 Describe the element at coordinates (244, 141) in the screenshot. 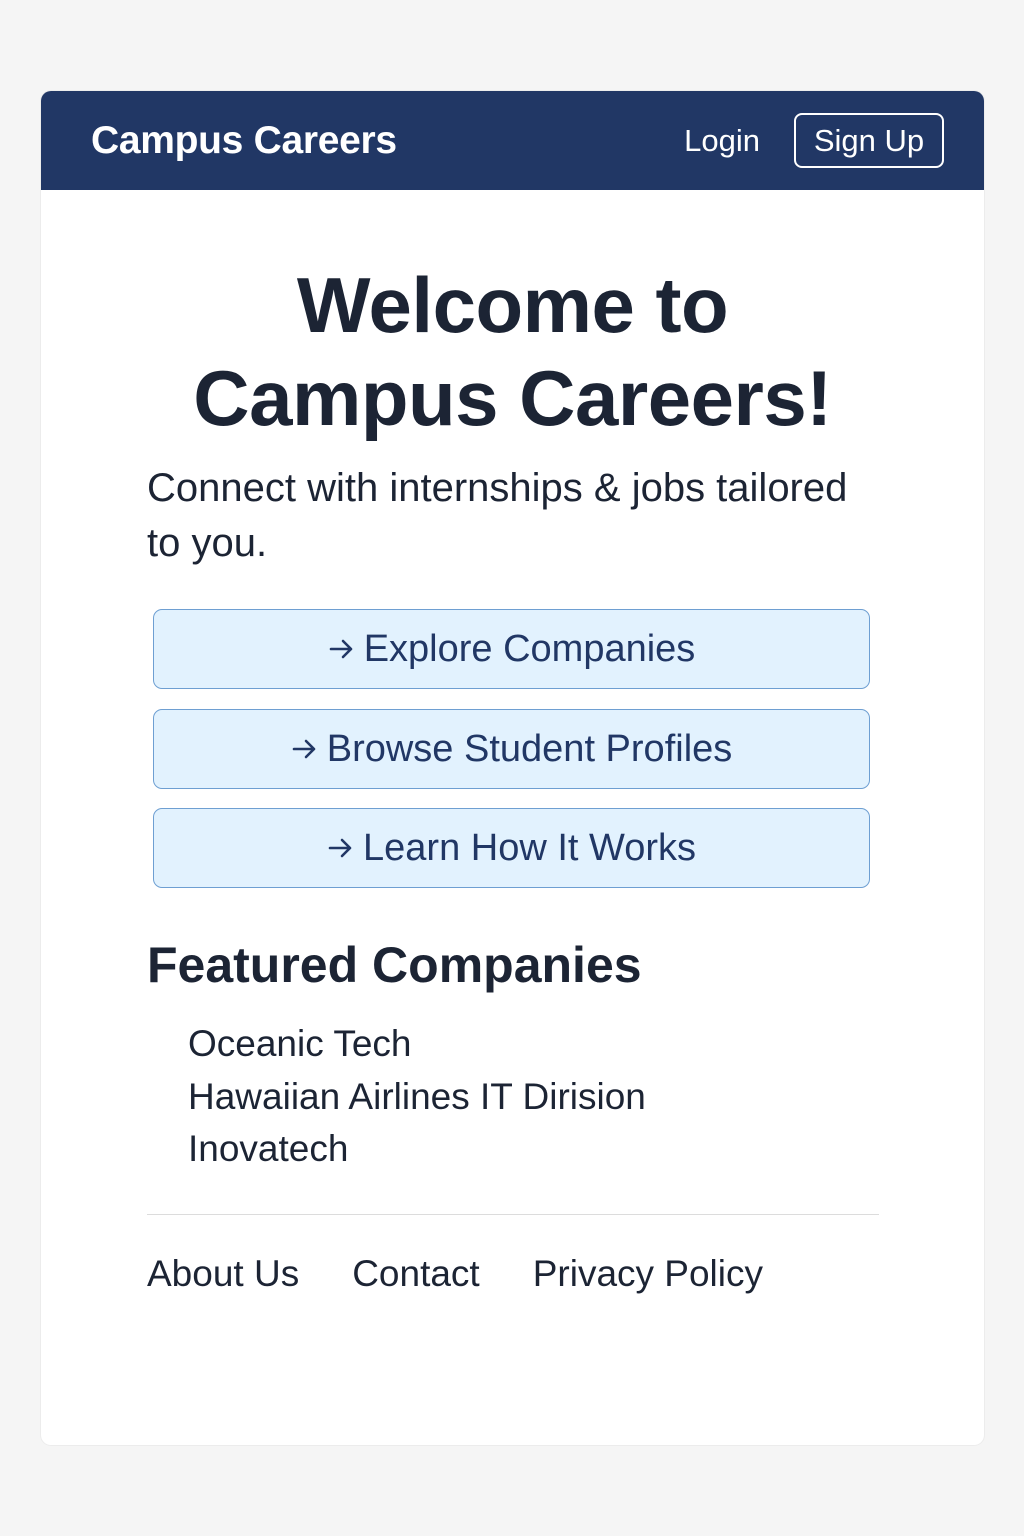

I see `brand-logo-text: Campus Careers` at that location.